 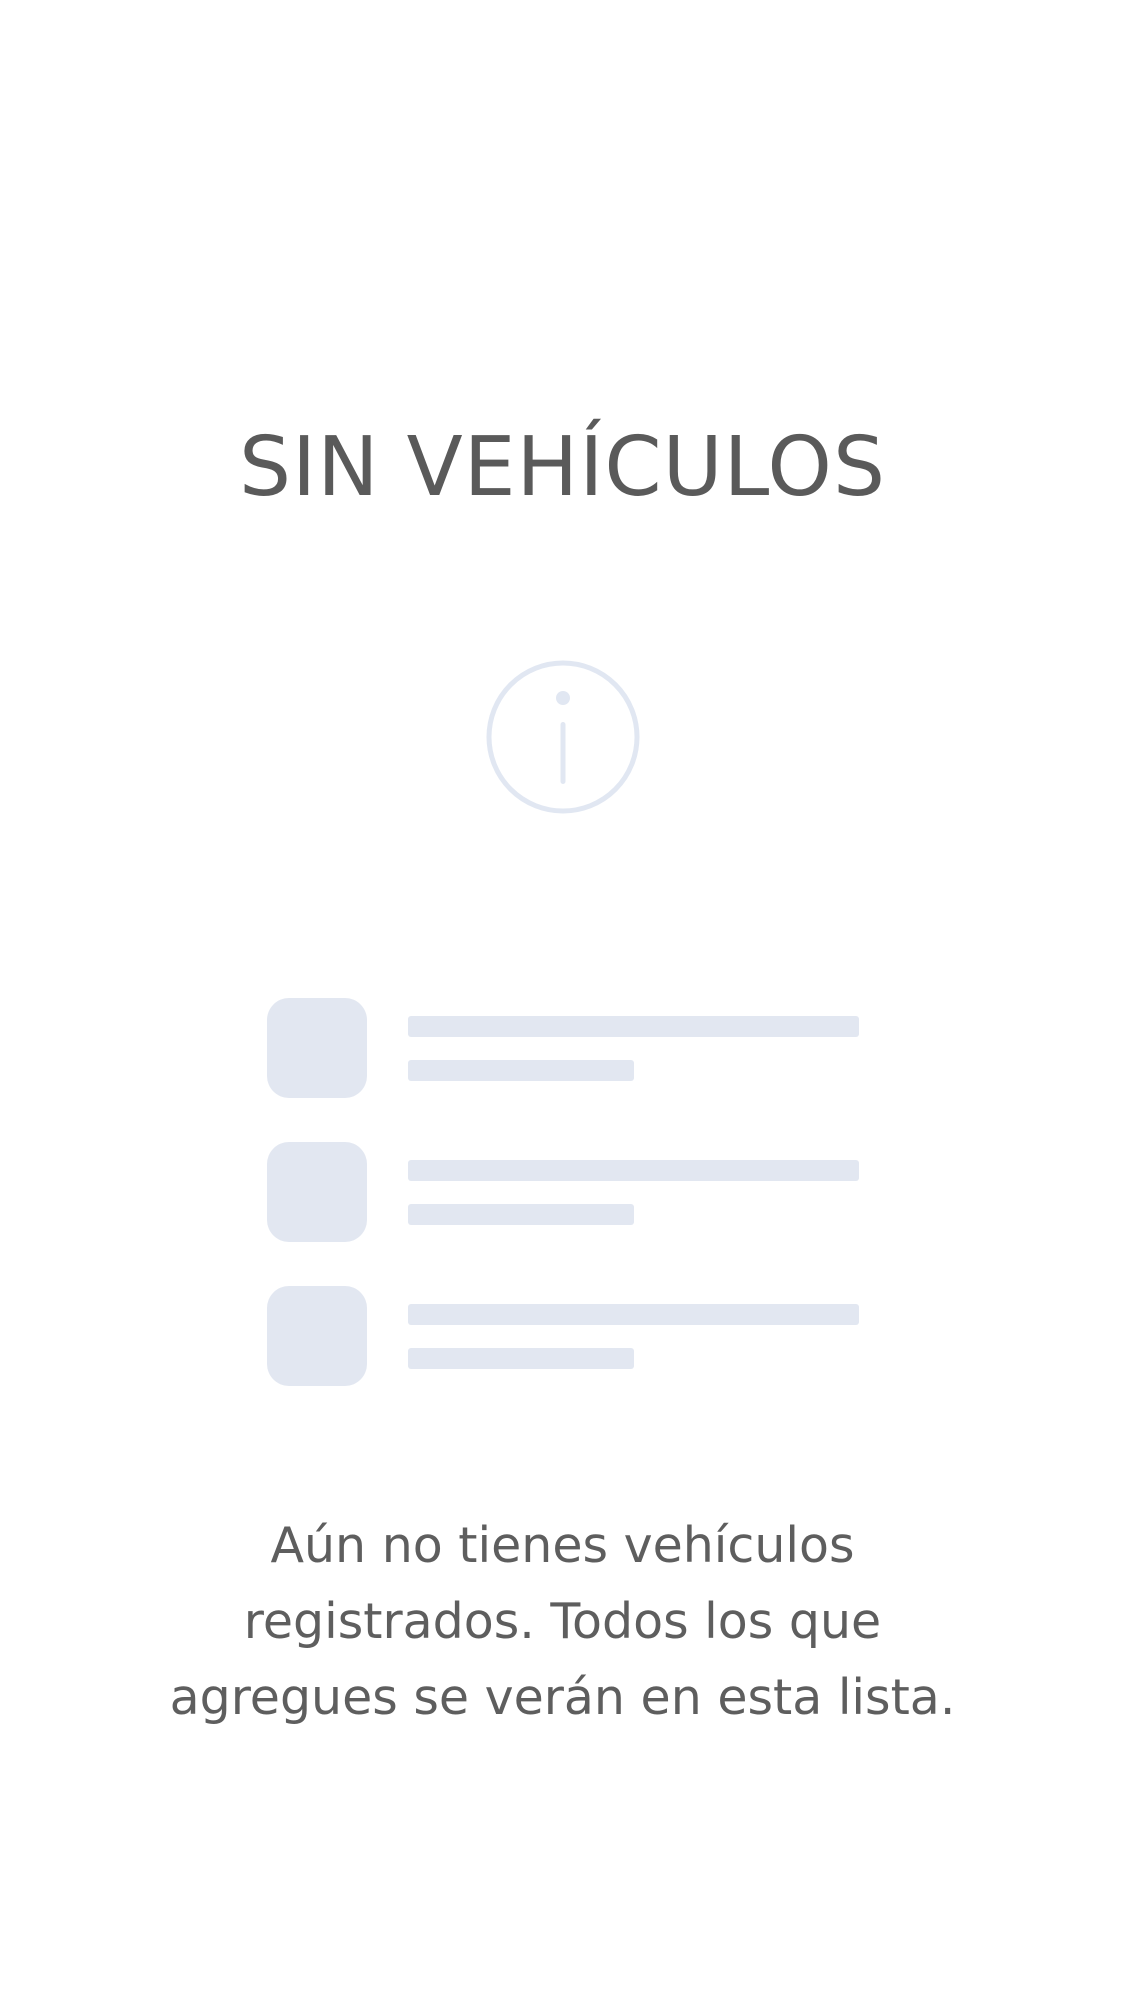 What do you see at coordinates (562, 1697) in the screenshot?
I see `empty-message-line: agregues se verán en esta lista.` at bounding box center [562, 1697].